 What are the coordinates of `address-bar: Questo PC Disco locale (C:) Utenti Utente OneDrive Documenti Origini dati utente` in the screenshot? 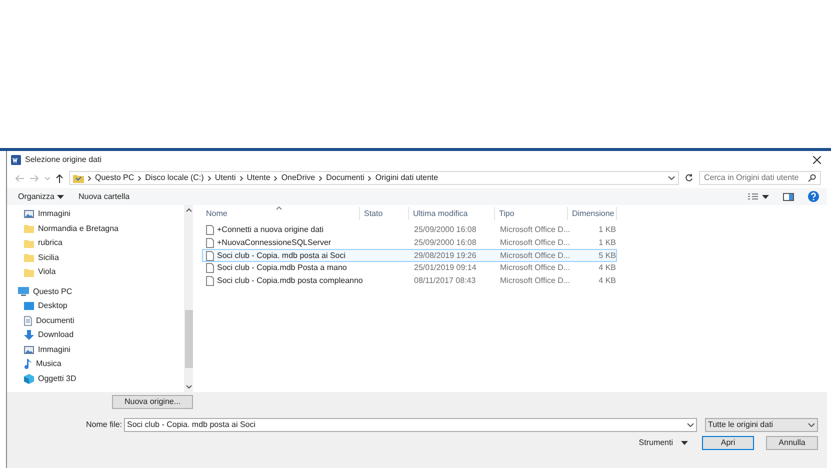 It's located at (374, 178).